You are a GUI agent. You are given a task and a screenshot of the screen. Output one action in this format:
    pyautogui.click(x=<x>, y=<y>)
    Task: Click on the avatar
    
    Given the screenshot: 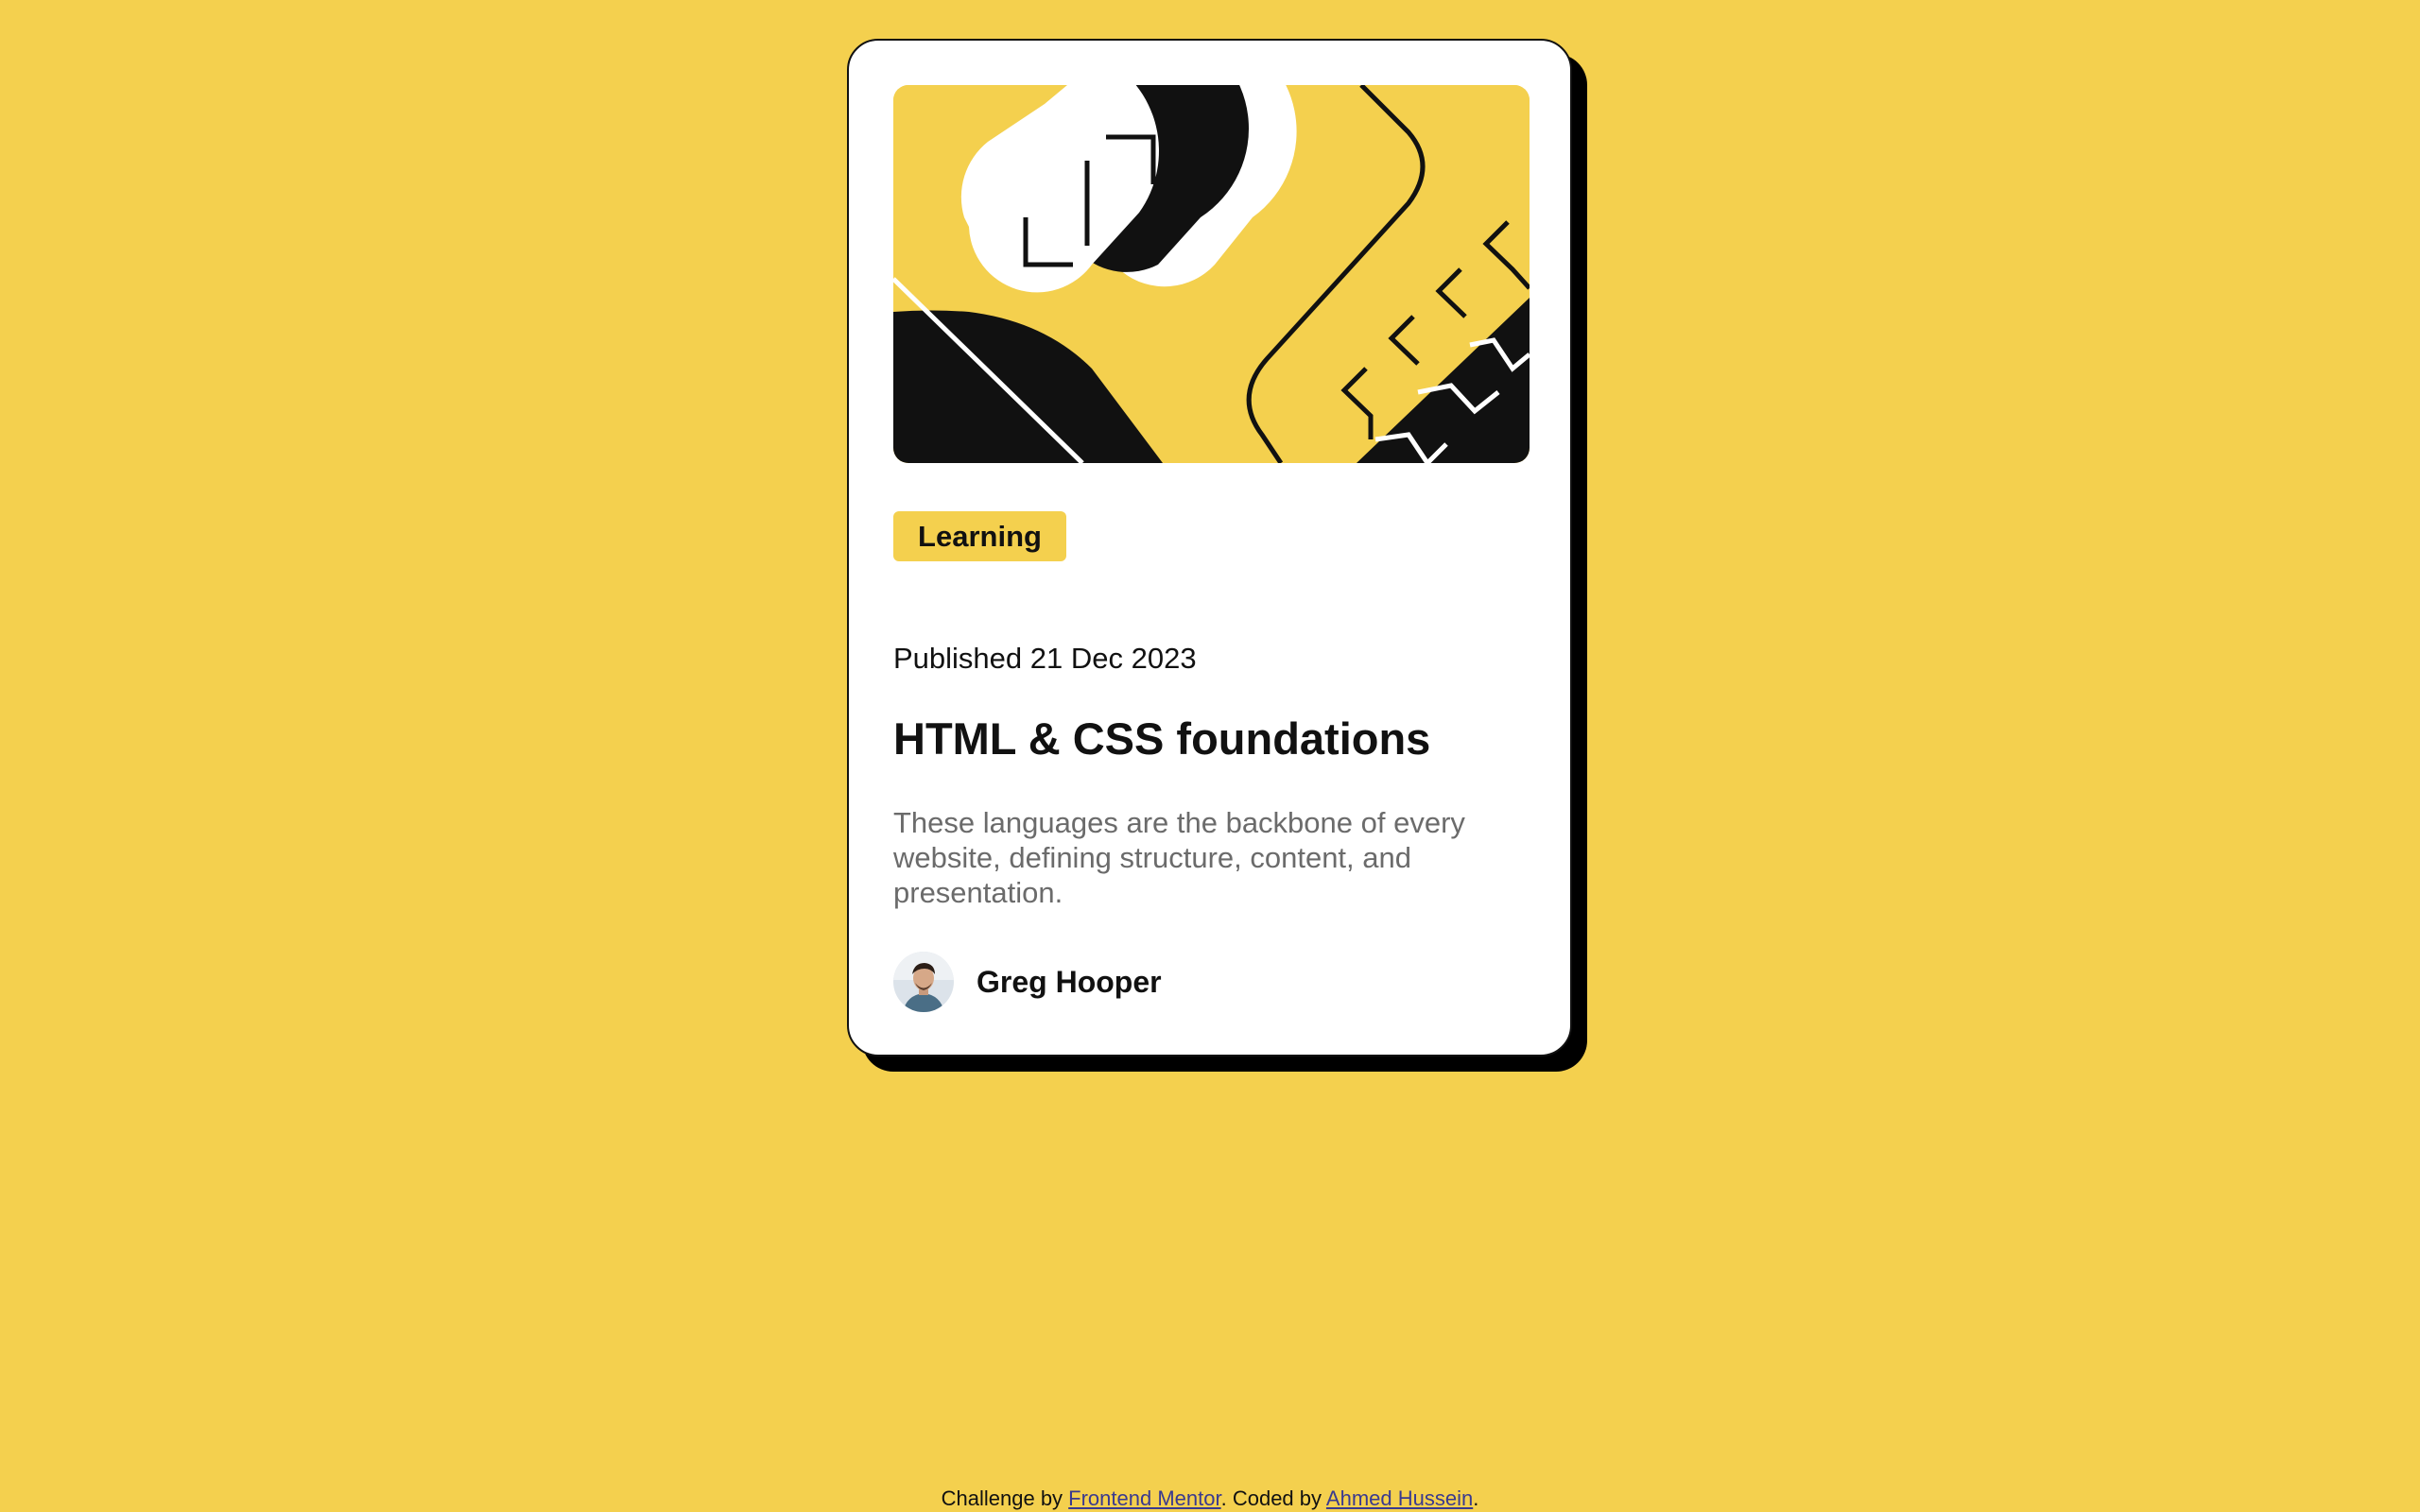 What is the action you would take?
    pyautogui.click(x=923, y=982)
    